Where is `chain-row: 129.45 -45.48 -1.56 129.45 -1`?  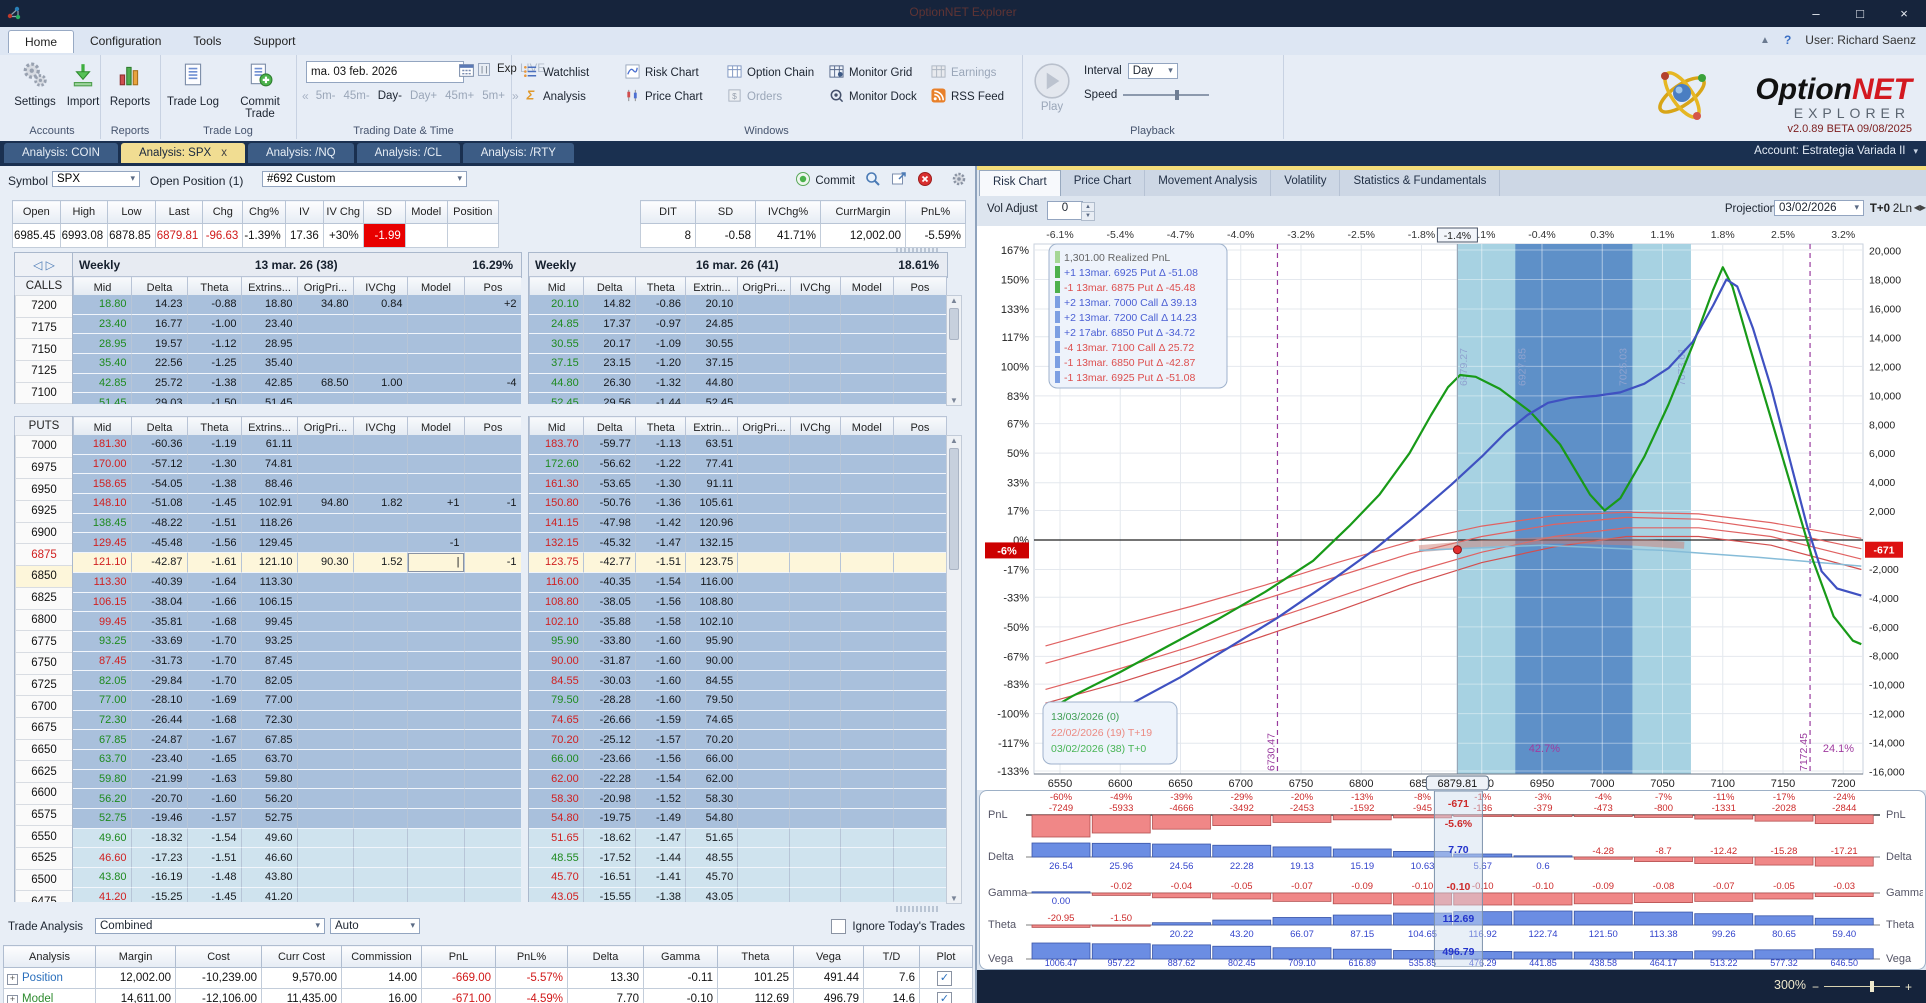 chain-row: 129.45 -45.48 -1.56 129.45 -1 is located at coordinates (297, 543).